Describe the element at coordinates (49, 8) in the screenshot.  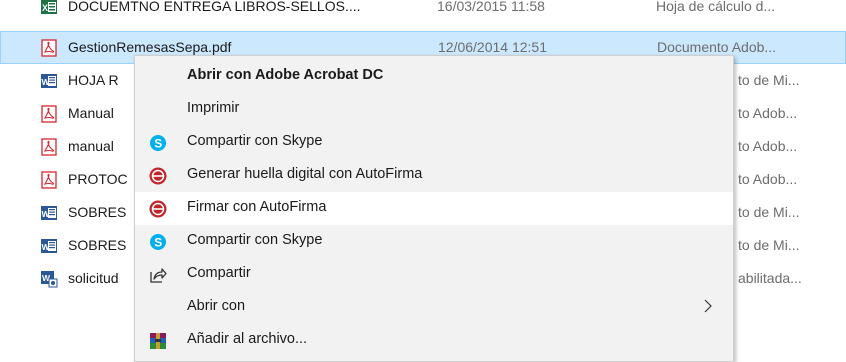
I see `excel-icon: X` at that location.